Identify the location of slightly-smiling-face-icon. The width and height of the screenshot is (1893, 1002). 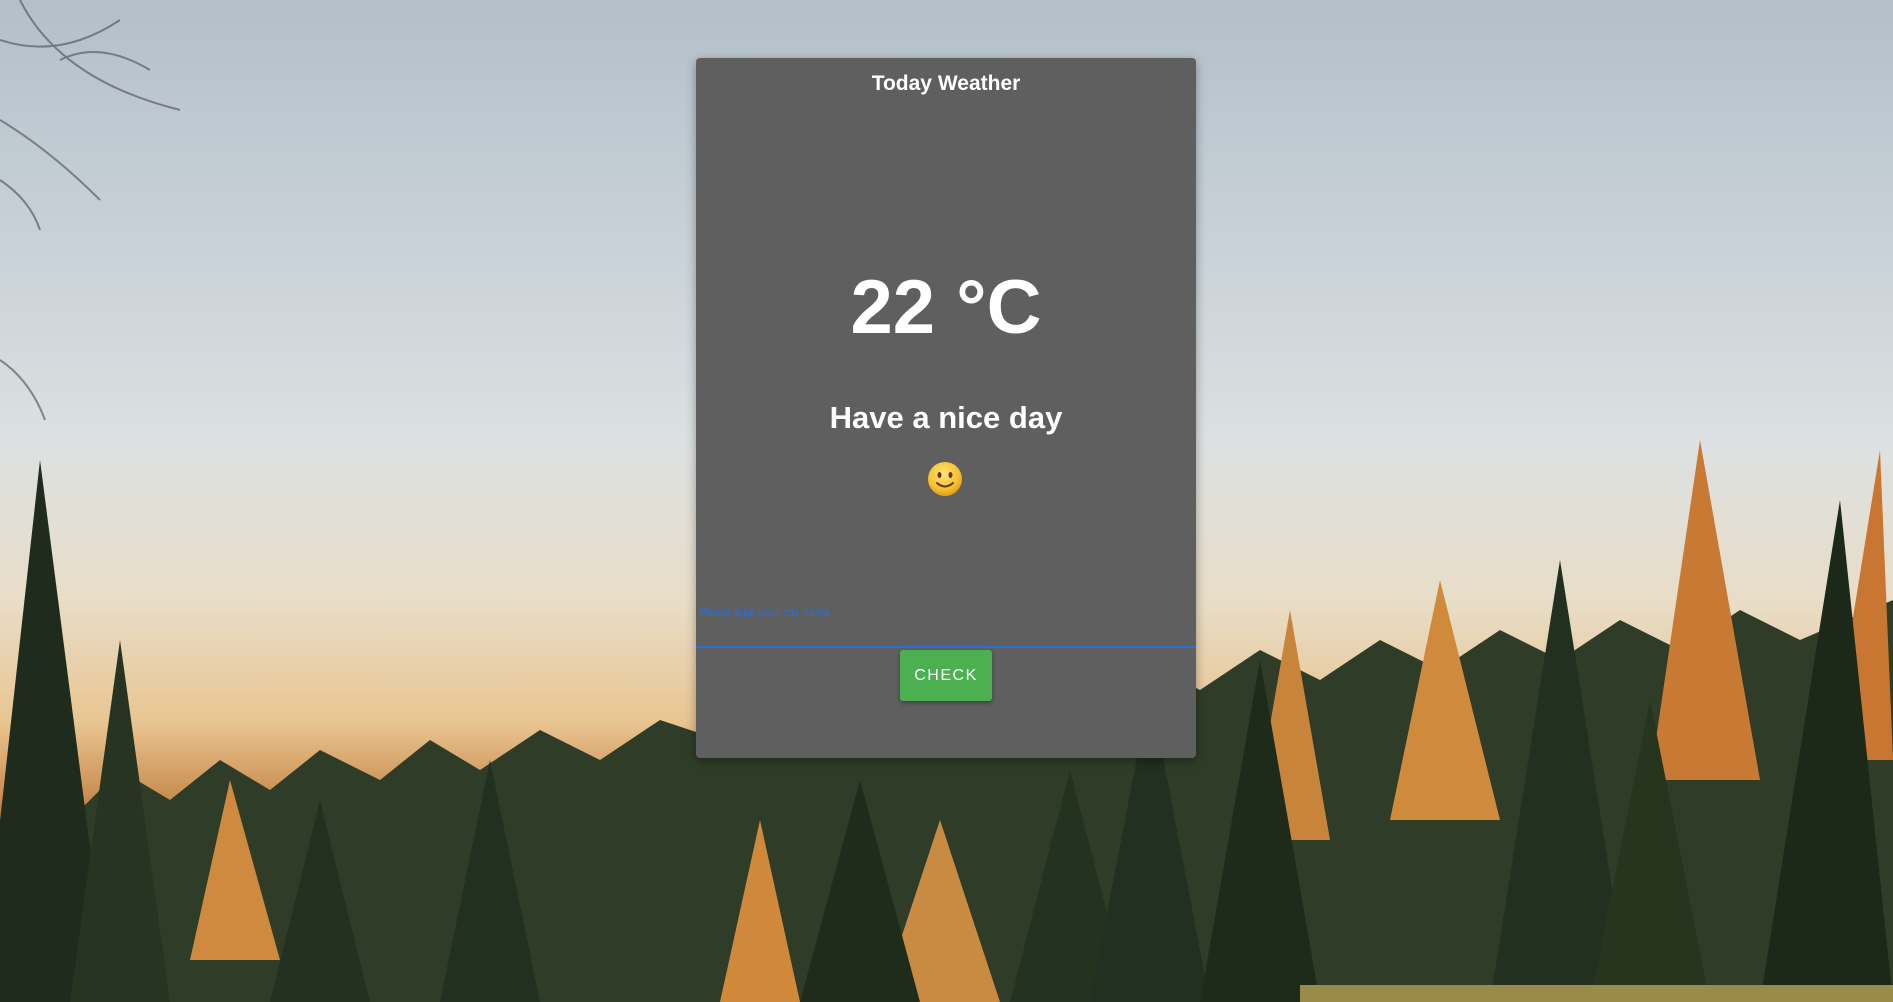
(945, 479).